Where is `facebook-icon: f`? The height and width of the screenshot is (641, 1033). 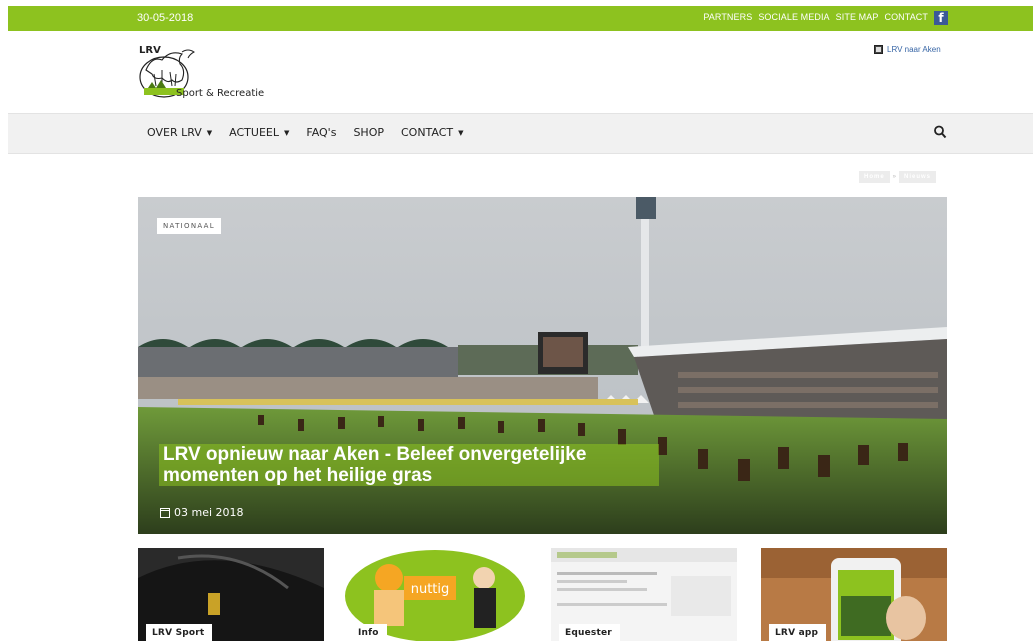 facebook-icon: f is located at coordinates (941, 18).